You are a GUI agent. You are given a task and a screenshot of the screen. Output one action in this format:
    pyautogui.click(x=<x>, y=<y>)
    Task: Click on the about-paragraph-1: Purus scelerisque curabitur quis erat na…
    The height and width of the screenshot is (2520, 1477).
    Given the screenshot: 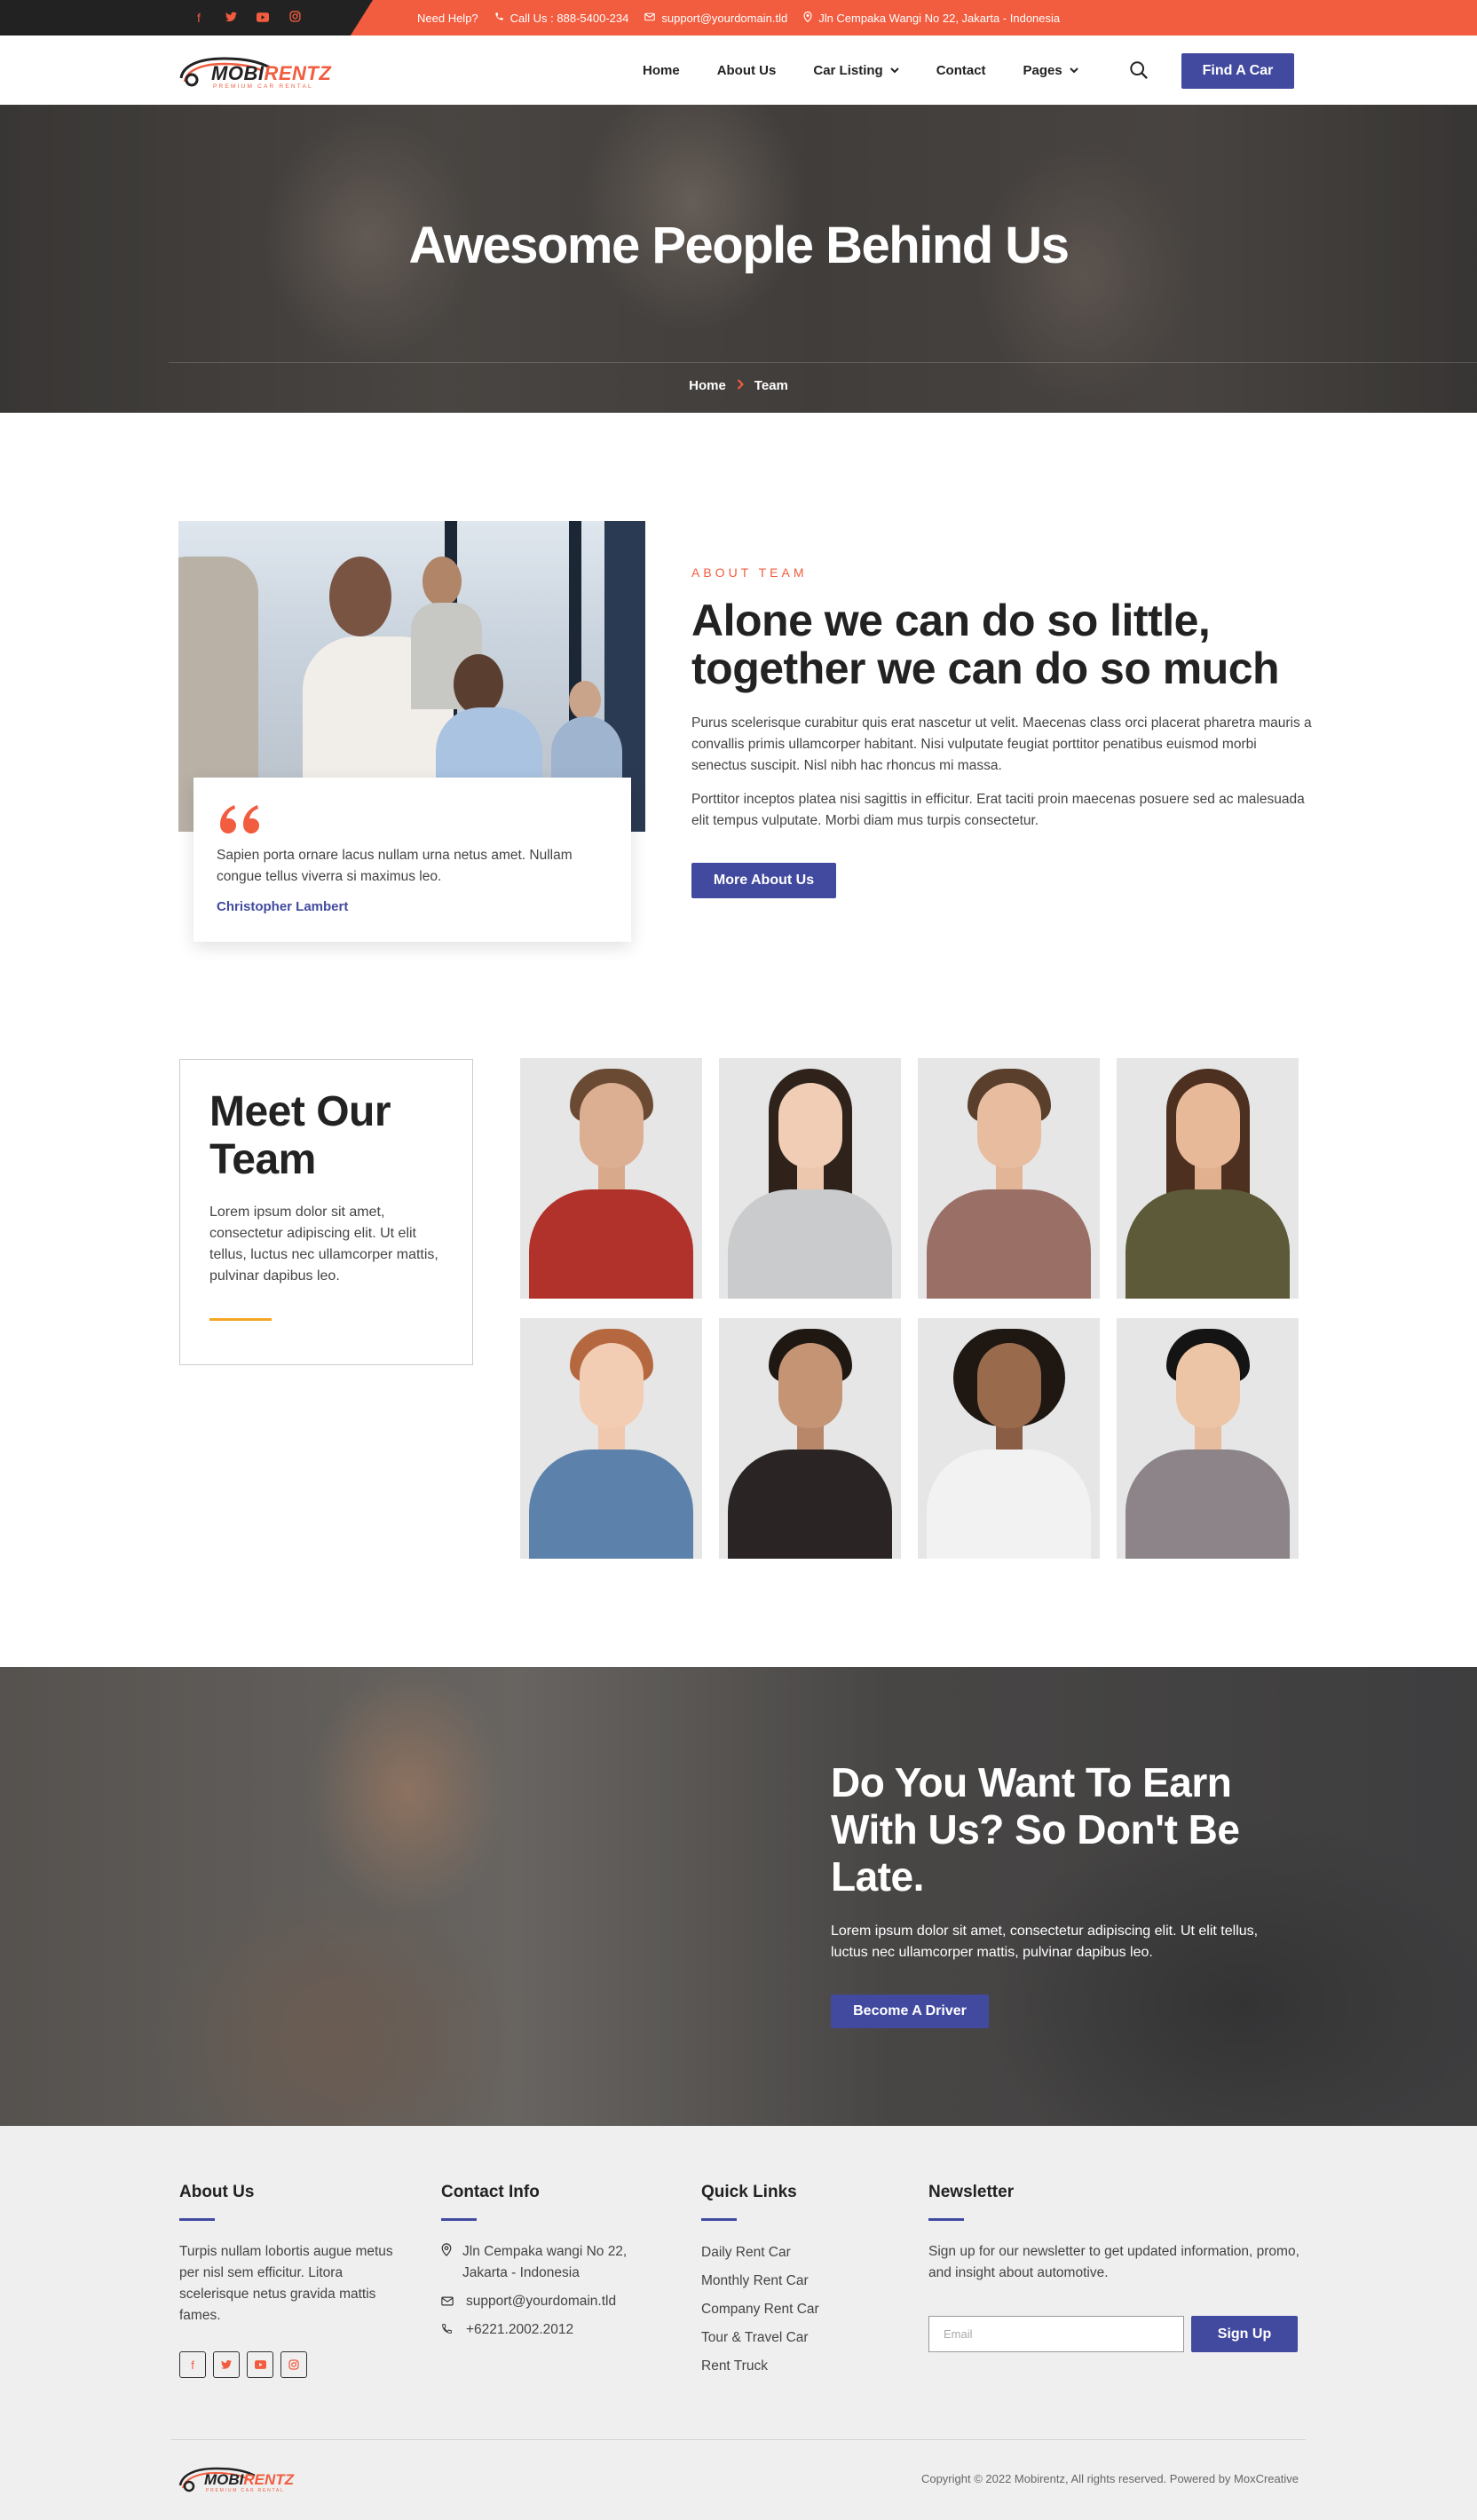 What is the action you would take?
    pyautogui.click(x=1001, y=744)
    